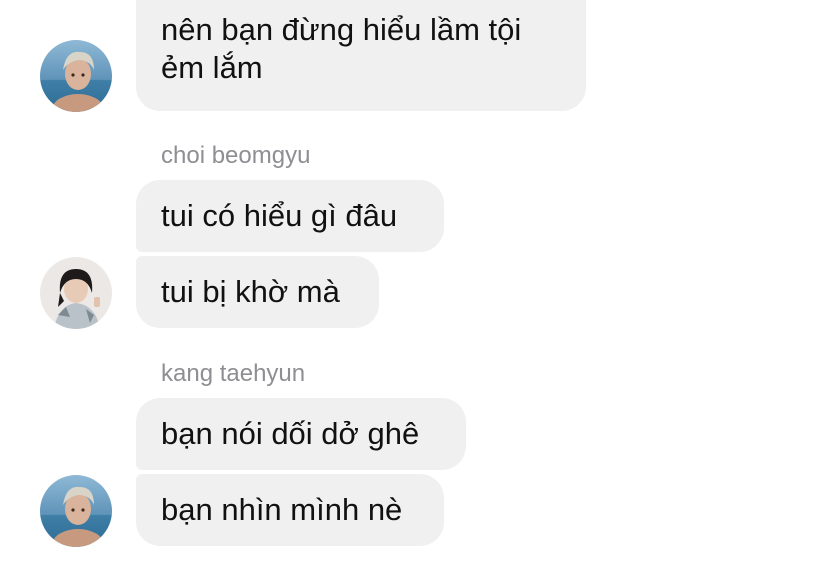 The image size is (828, 564). I want to click on message-bubble: nên bạn đừng hiểu lầm tội ẻm lắm, so click(361, 55).